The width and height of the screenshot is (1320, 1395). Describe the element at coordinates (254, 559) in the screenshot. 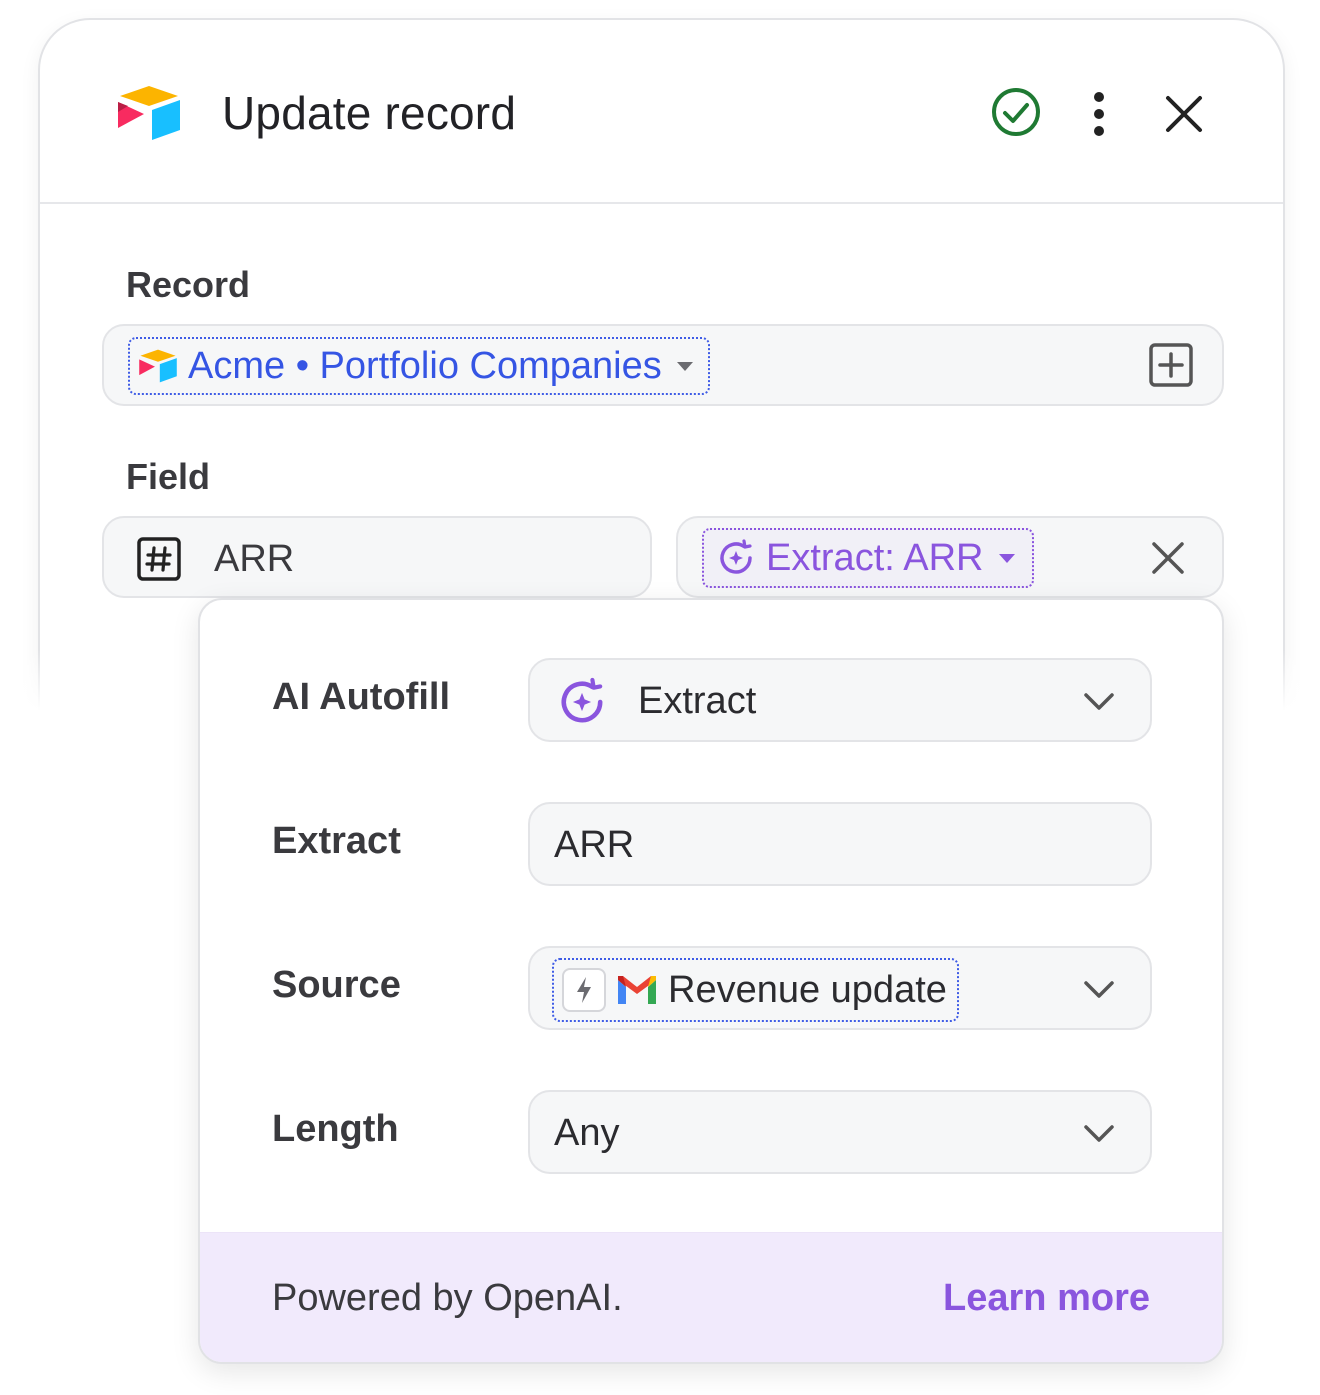

I see `field-value: ARR` at that location.